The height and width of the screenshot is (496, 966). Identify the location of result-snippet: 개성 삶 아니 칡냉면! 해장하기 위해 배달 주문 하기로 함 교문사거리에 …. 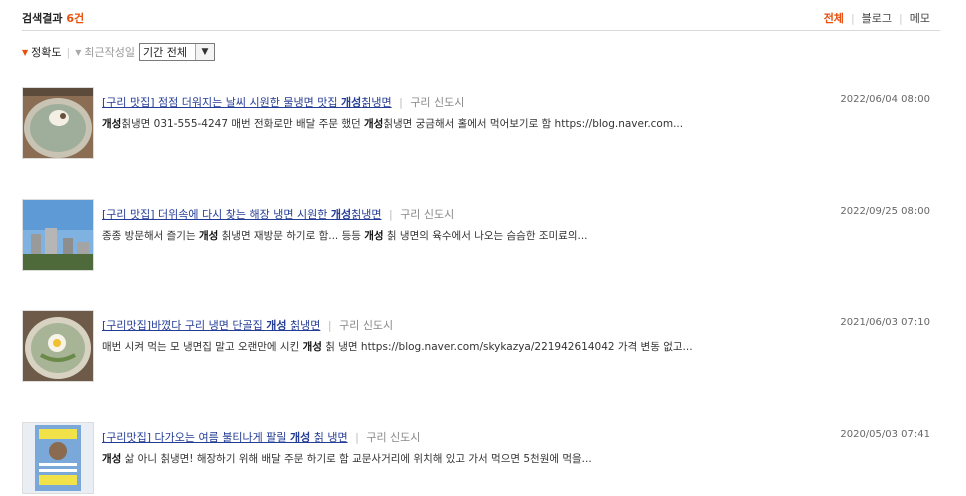
(347, 459).